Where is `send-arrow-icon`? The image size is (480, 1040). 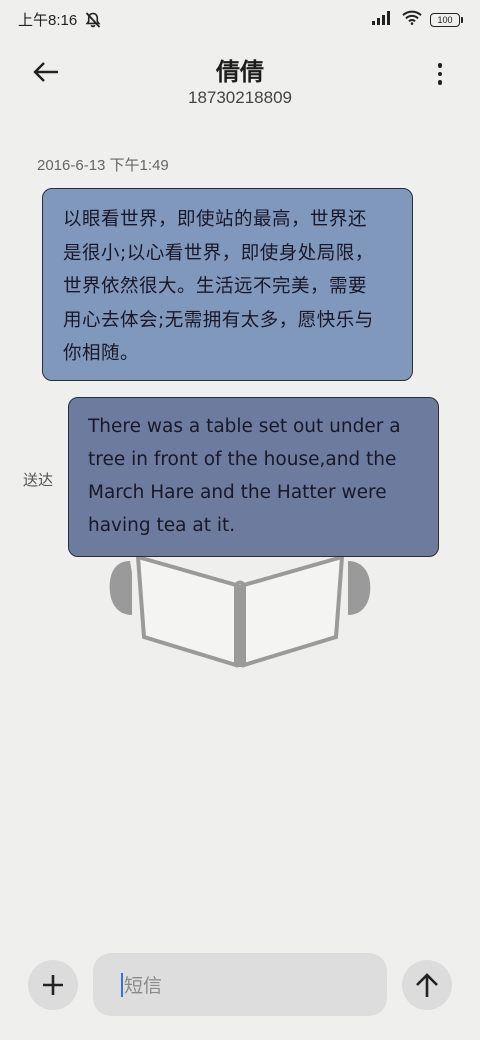 send-arrow-icon is located at coordinates (427, 985).